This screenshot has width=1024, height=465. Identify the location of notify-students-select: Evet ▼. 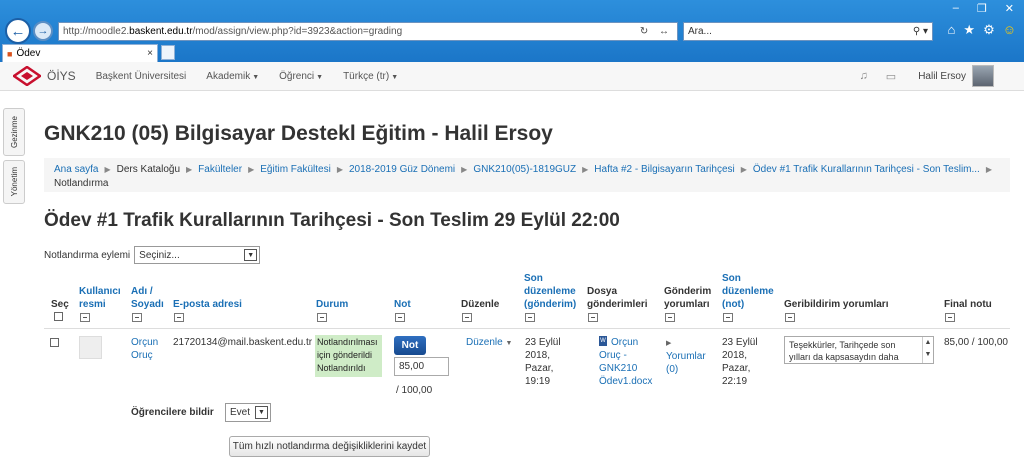
(248, 412).